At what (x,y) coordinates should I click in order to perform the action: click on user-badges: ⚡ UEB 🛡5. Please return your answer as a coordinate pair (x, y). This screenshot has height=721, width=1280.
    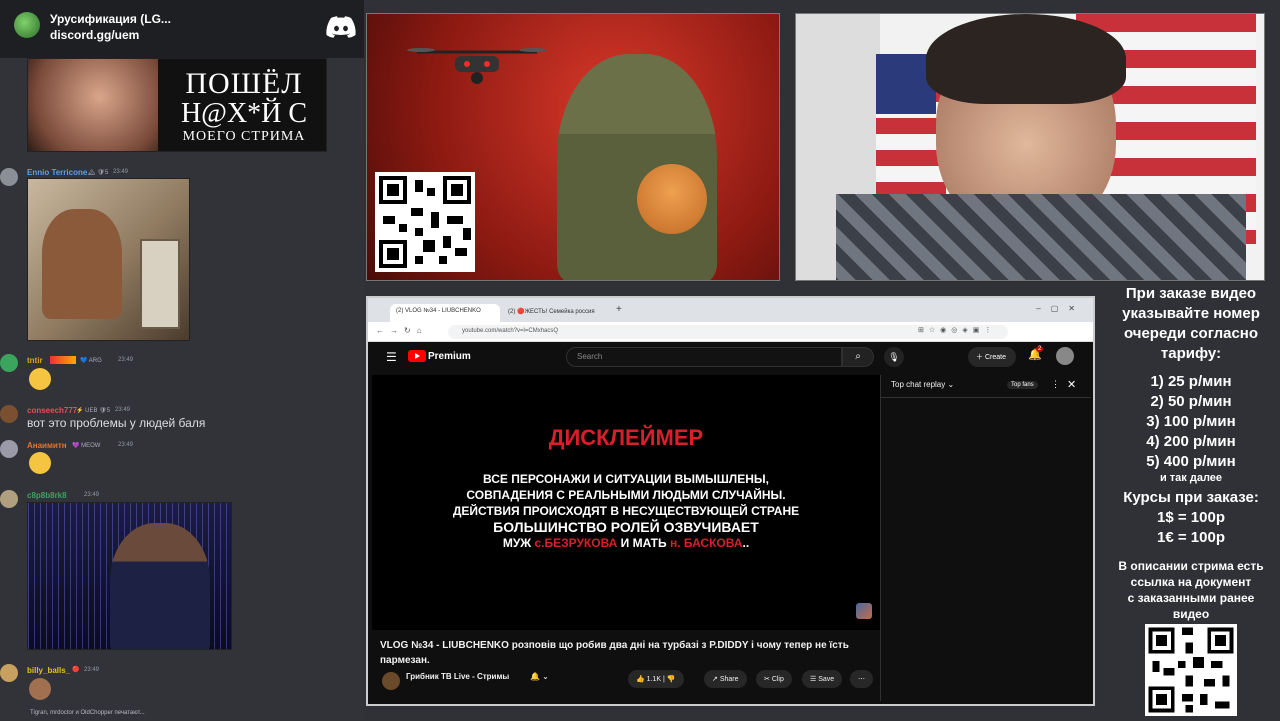
    Looking at the image, I should click on (93, 411).